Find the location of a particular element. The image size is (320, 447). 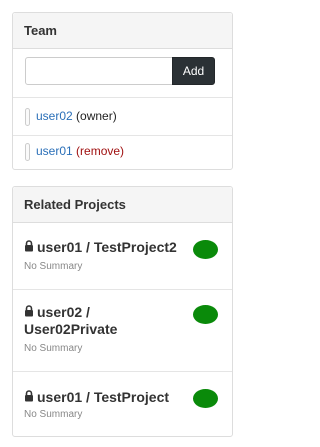

add-member-button: Add is located at coordinates (193, 71).